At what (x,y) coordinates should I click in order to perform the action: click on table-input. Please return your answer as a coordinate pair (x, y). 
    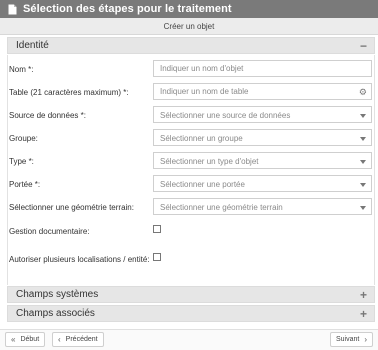
    Looking at the image, I should click on (262, 91).